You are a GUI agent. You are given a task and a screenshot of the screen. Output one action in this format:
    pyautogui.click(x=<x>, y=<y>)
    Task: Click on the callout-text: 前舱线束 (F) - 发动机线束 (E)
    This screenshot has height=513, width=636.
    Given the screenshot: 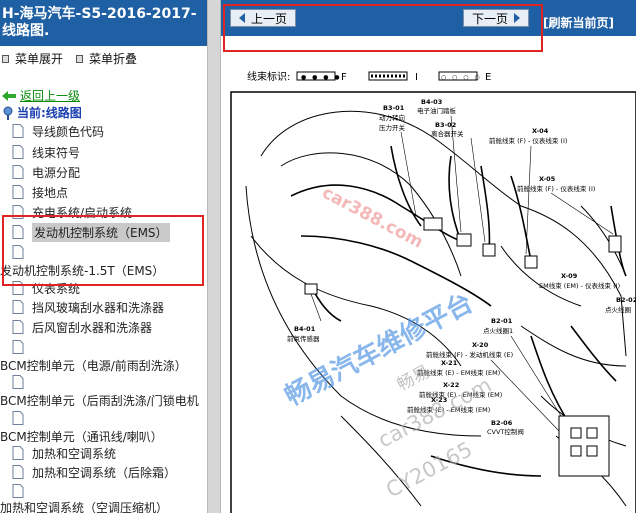 What is the action you would take?
    pyautogui.click(x=469, y=354)
    